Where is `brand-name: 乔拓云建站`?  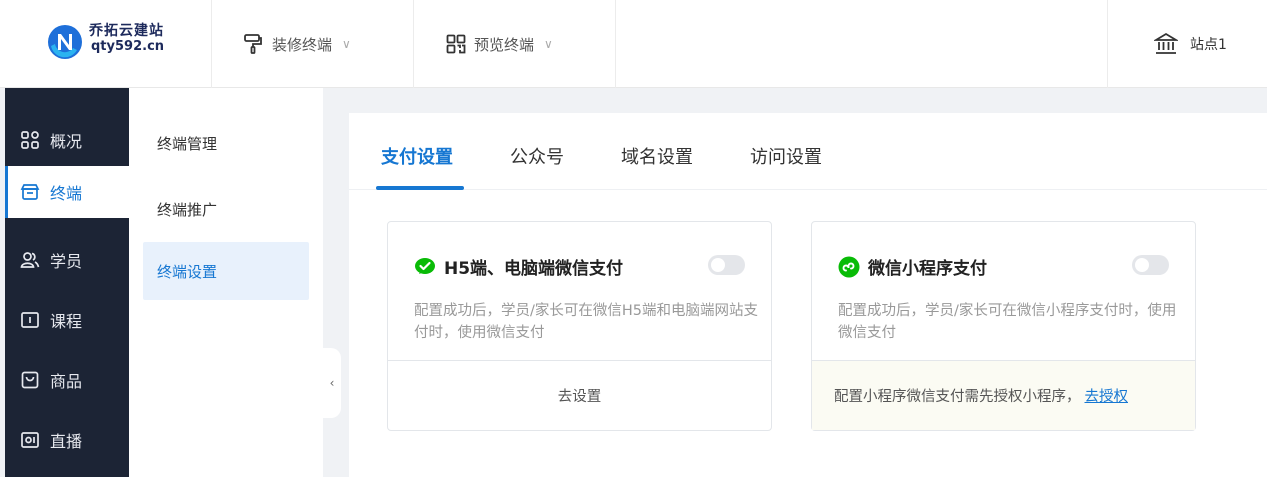
brand-name: 乔拓云建站 is located at coordinates (126, 31).